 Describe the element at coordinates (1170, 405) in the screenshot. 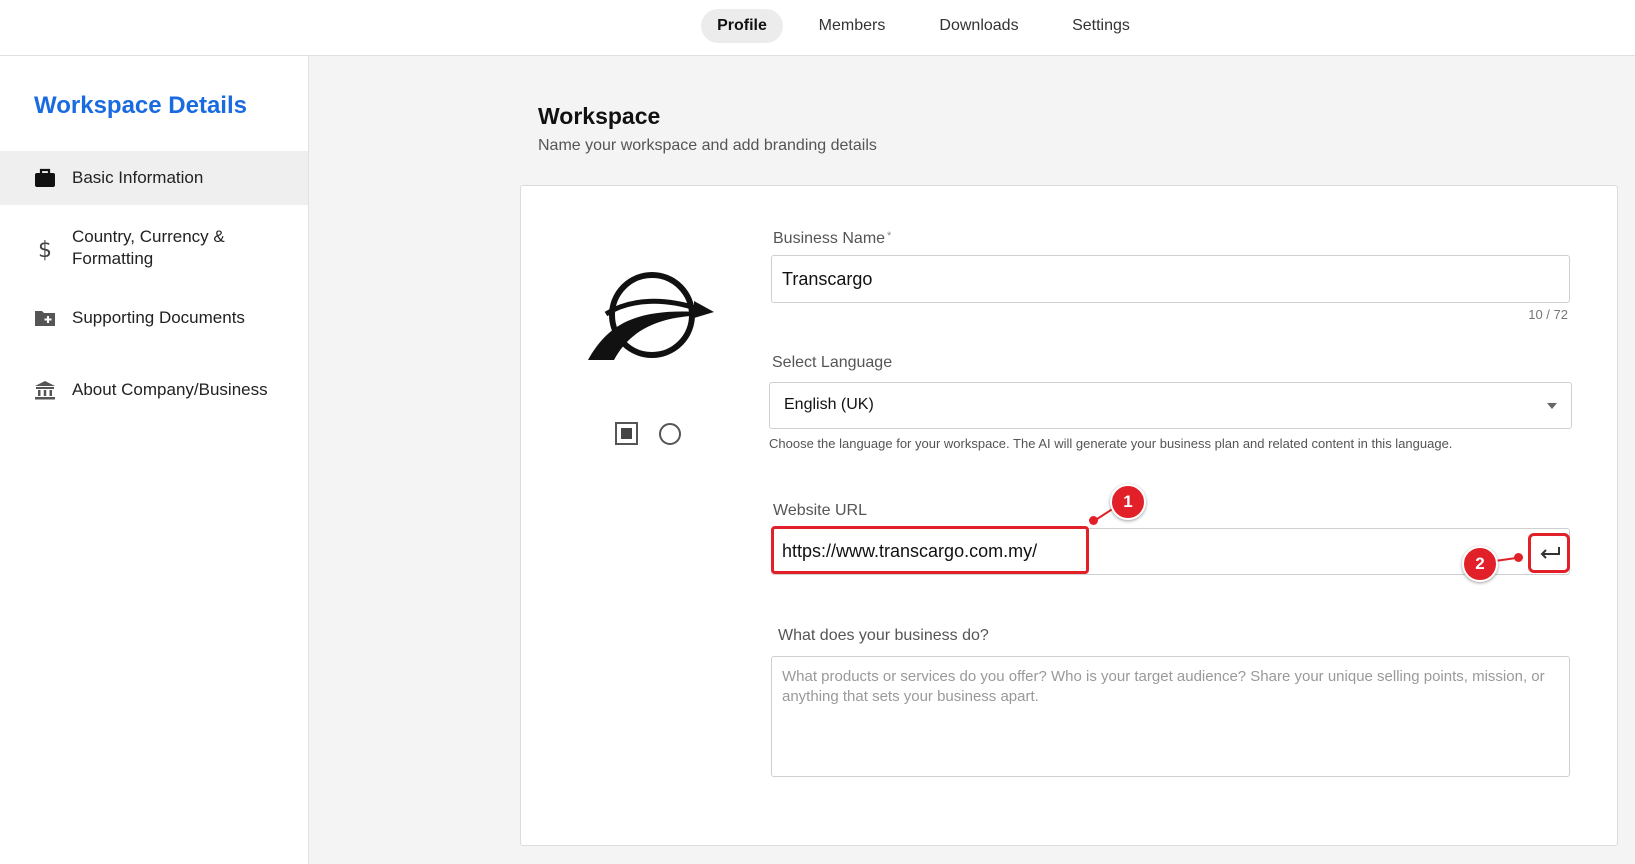

I see `language-select: English (UK)` at that location.